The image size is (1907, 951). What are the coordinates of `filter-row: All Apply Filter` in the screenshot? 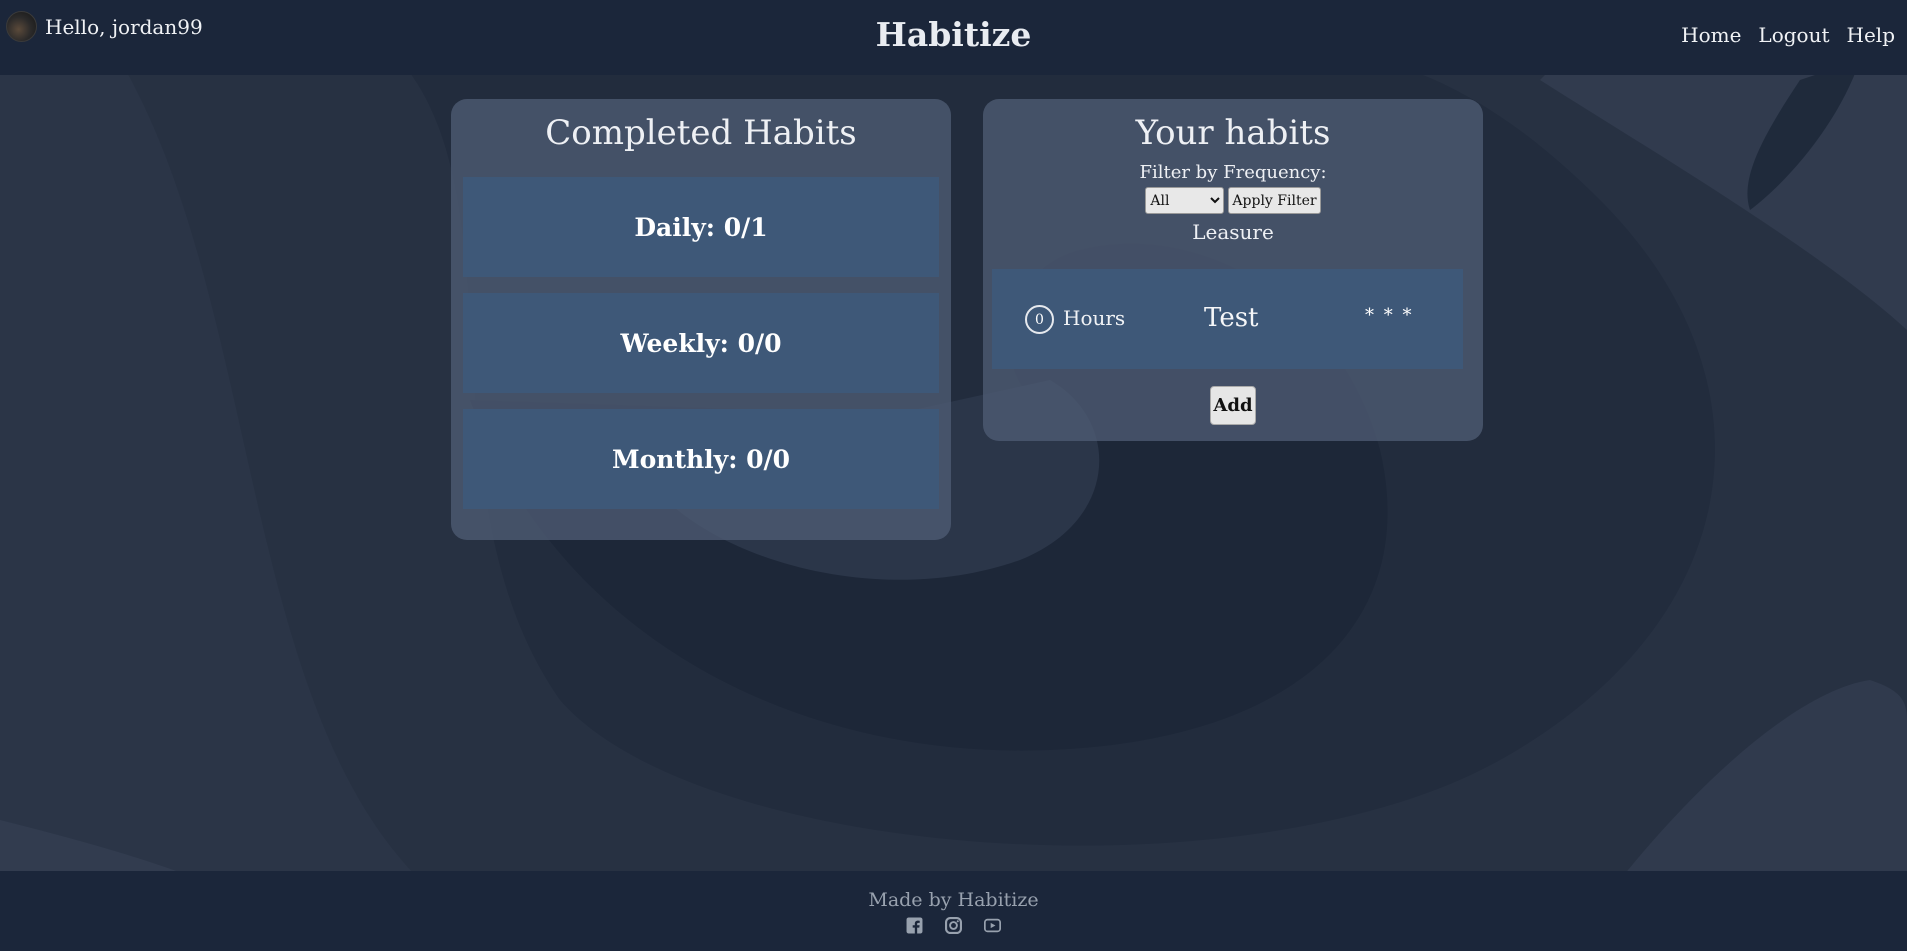 It's located at (1233, 200).